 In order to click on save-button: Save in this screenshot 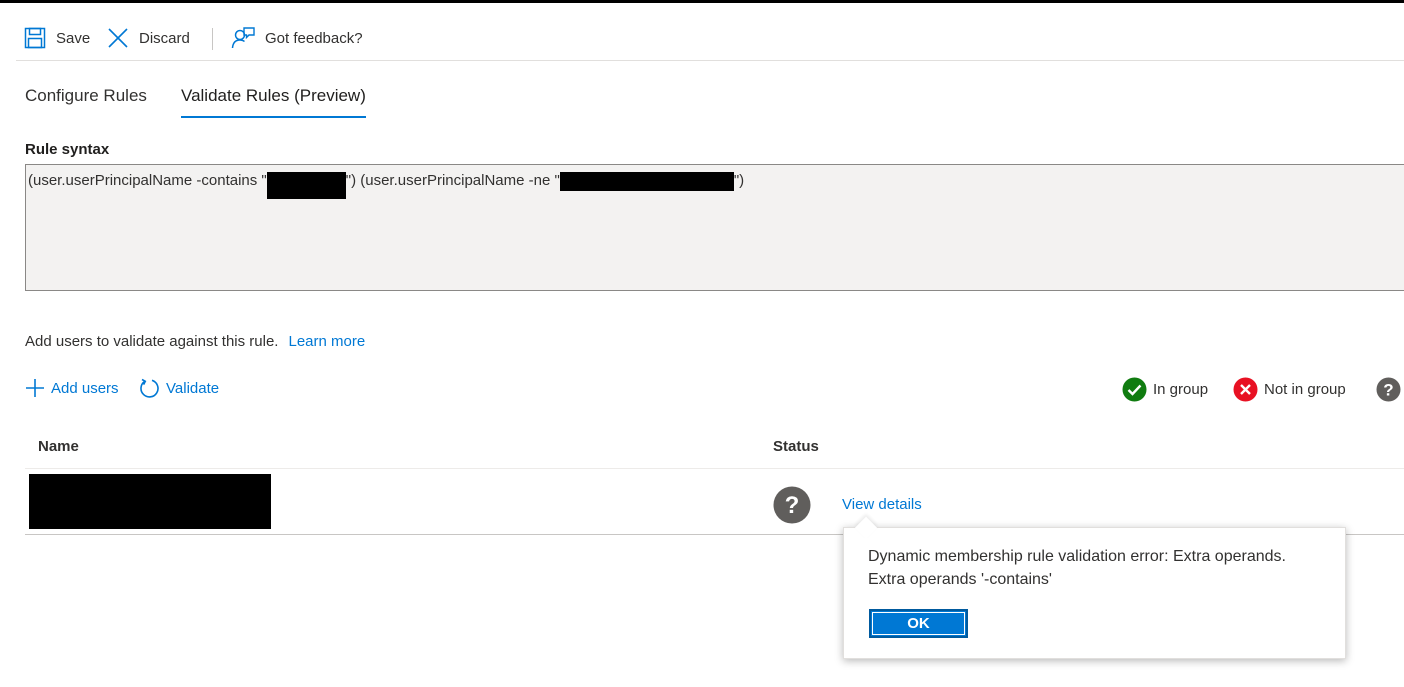, I will do `click(57, 38)`.